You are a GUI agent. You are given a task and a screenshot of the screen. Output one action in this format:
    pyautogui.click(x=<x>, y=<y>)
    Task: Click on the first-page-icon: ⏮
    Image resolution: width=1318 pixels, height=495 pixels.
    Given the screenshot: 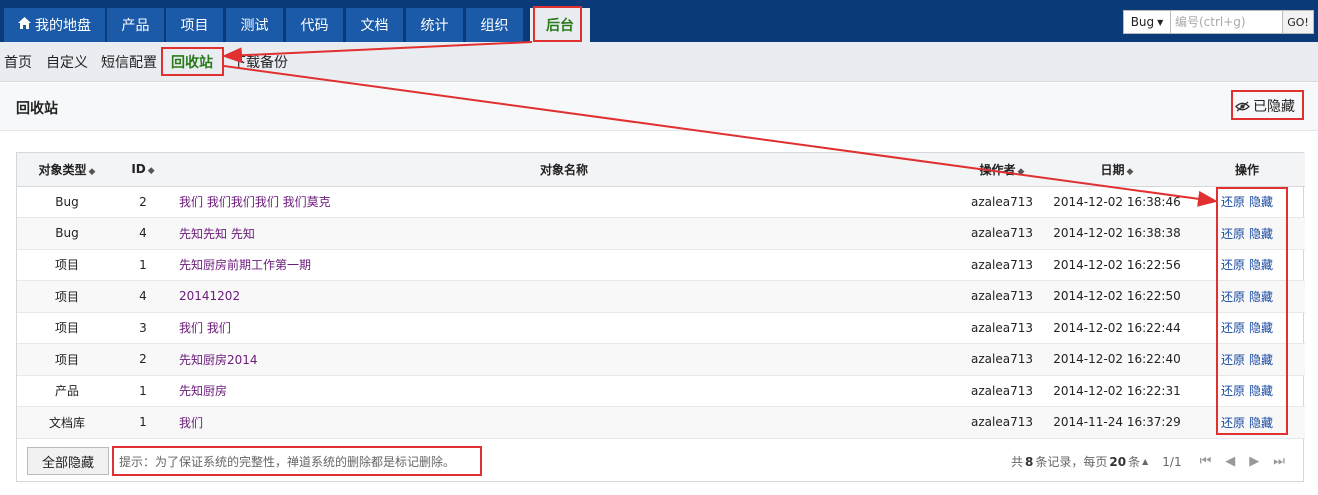 What is the action you would take?
    pyautogui.click(x=1206, y=461)
    